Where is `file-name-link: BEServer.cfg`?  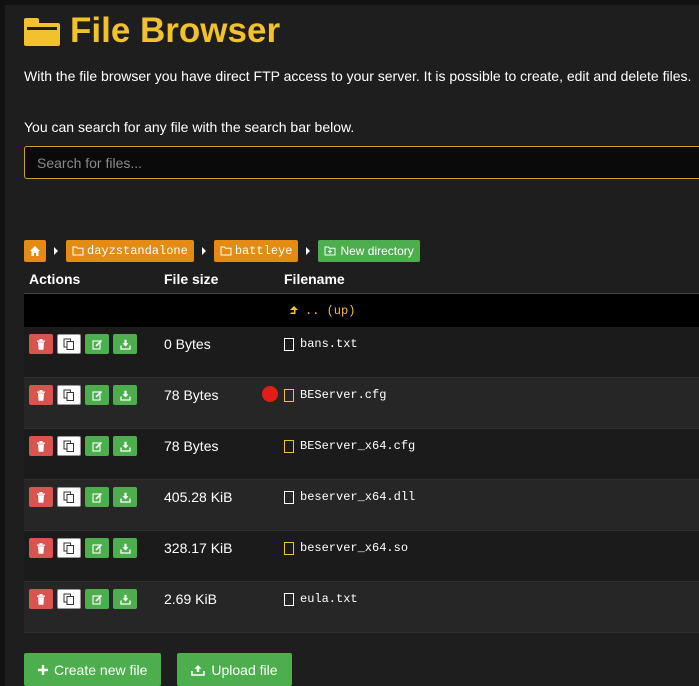
file-name-link: BEServer.cfg is located at coordinates (335, 393).